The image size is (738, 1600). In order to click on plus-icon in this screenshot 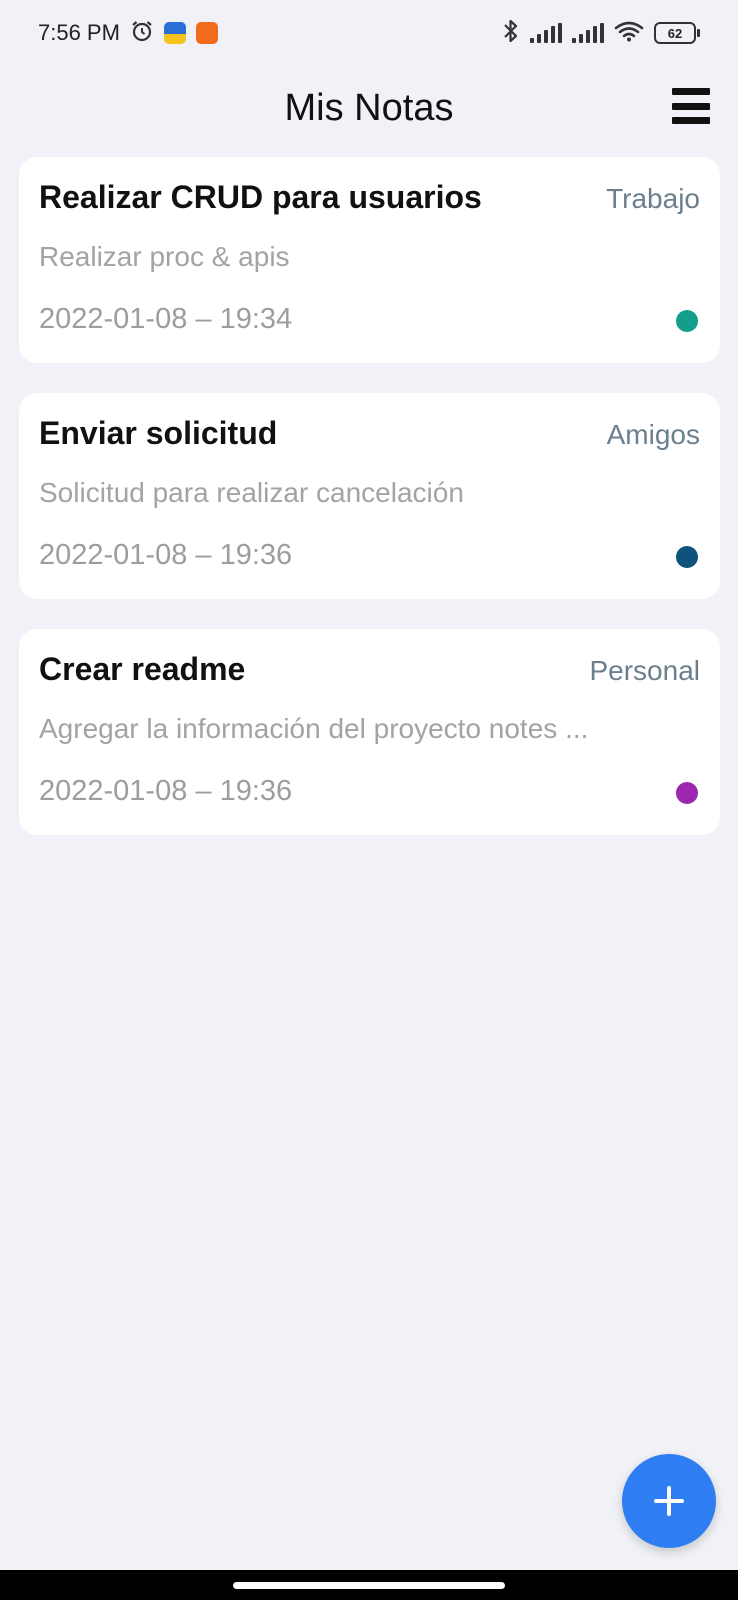, I will do `click(669, 1501)`.